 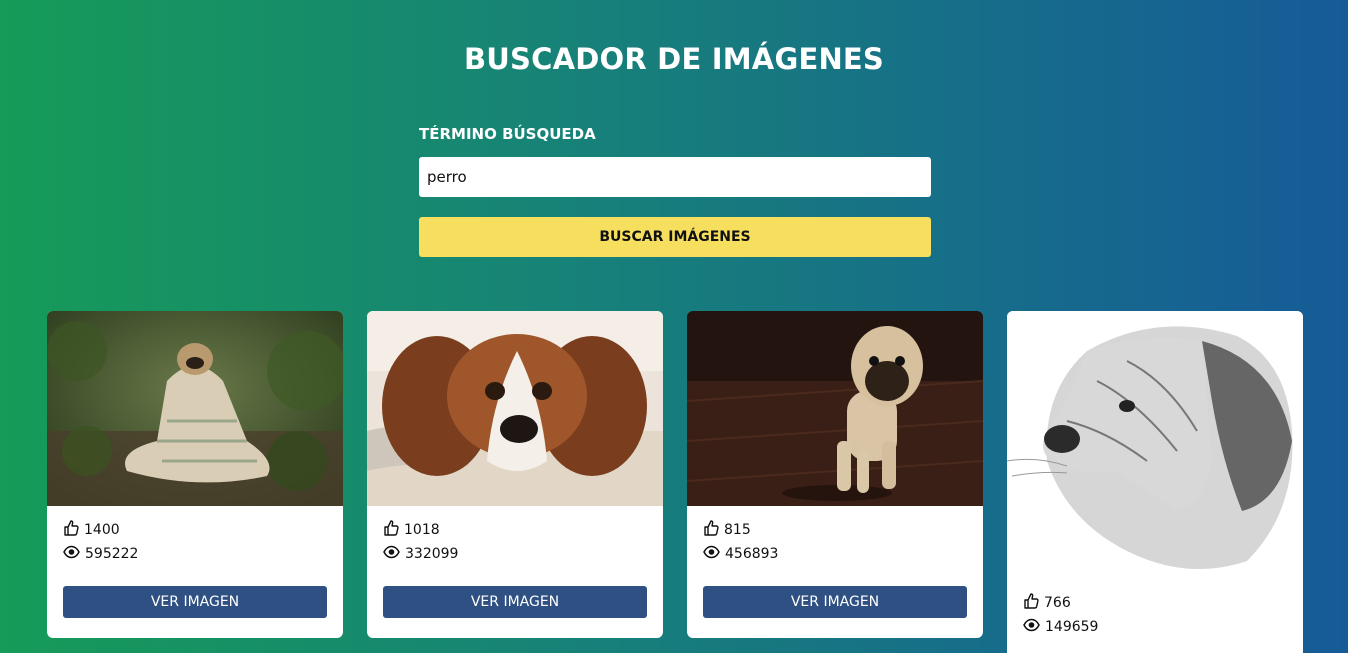 I want to click on likes-count: 815, so click(x=737, y=530).